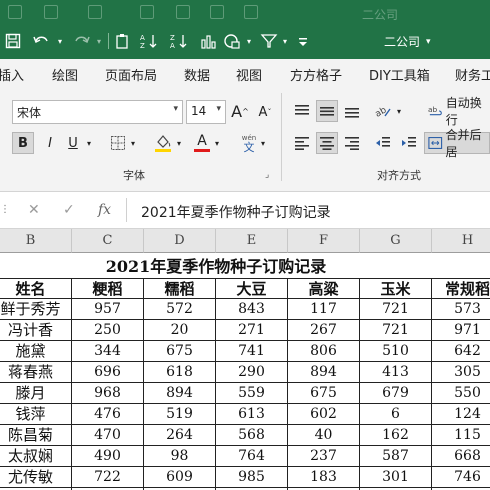 Image resolution: width=490 pixels, height=490 pixels. I want to click on table-cell: 985, so click(252, 477).